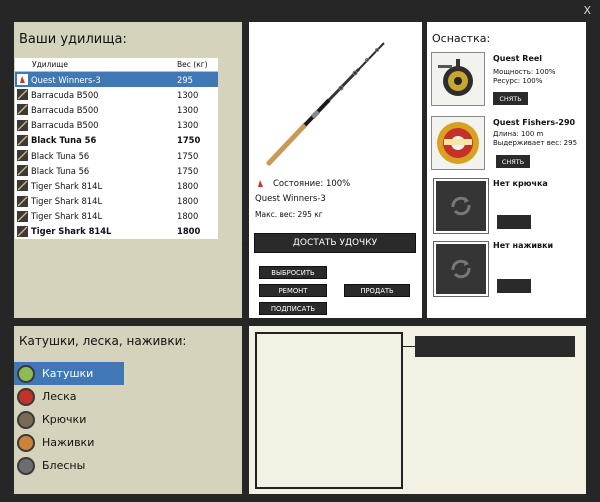  Describe the element at coordinates (535, 143) in the screenshot. I see `line-strength: Выдерживает вес: 295` at that location.